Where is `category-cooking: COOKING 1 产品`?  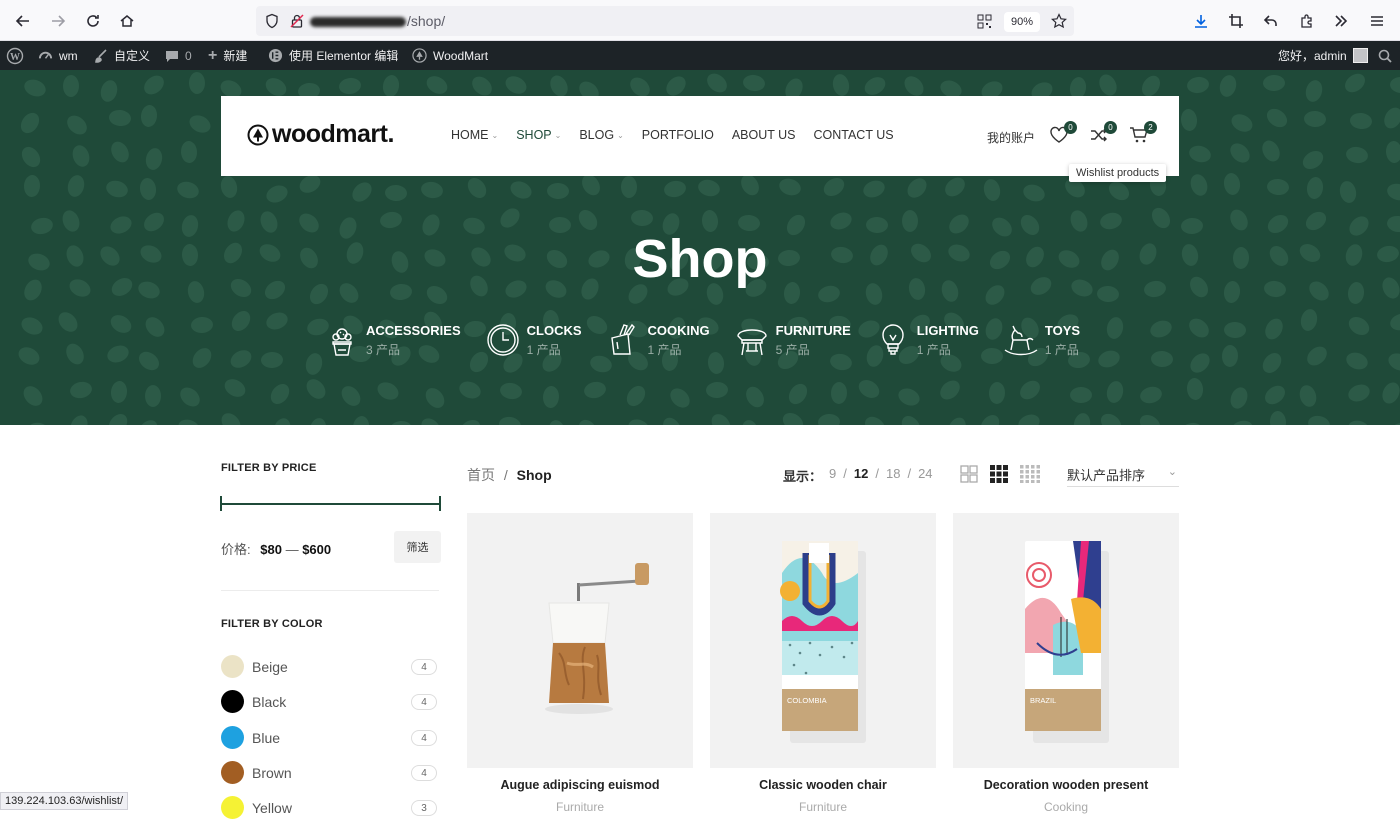
category-cooking: COOKING 1 产品 is located at coordinates (658, 340).